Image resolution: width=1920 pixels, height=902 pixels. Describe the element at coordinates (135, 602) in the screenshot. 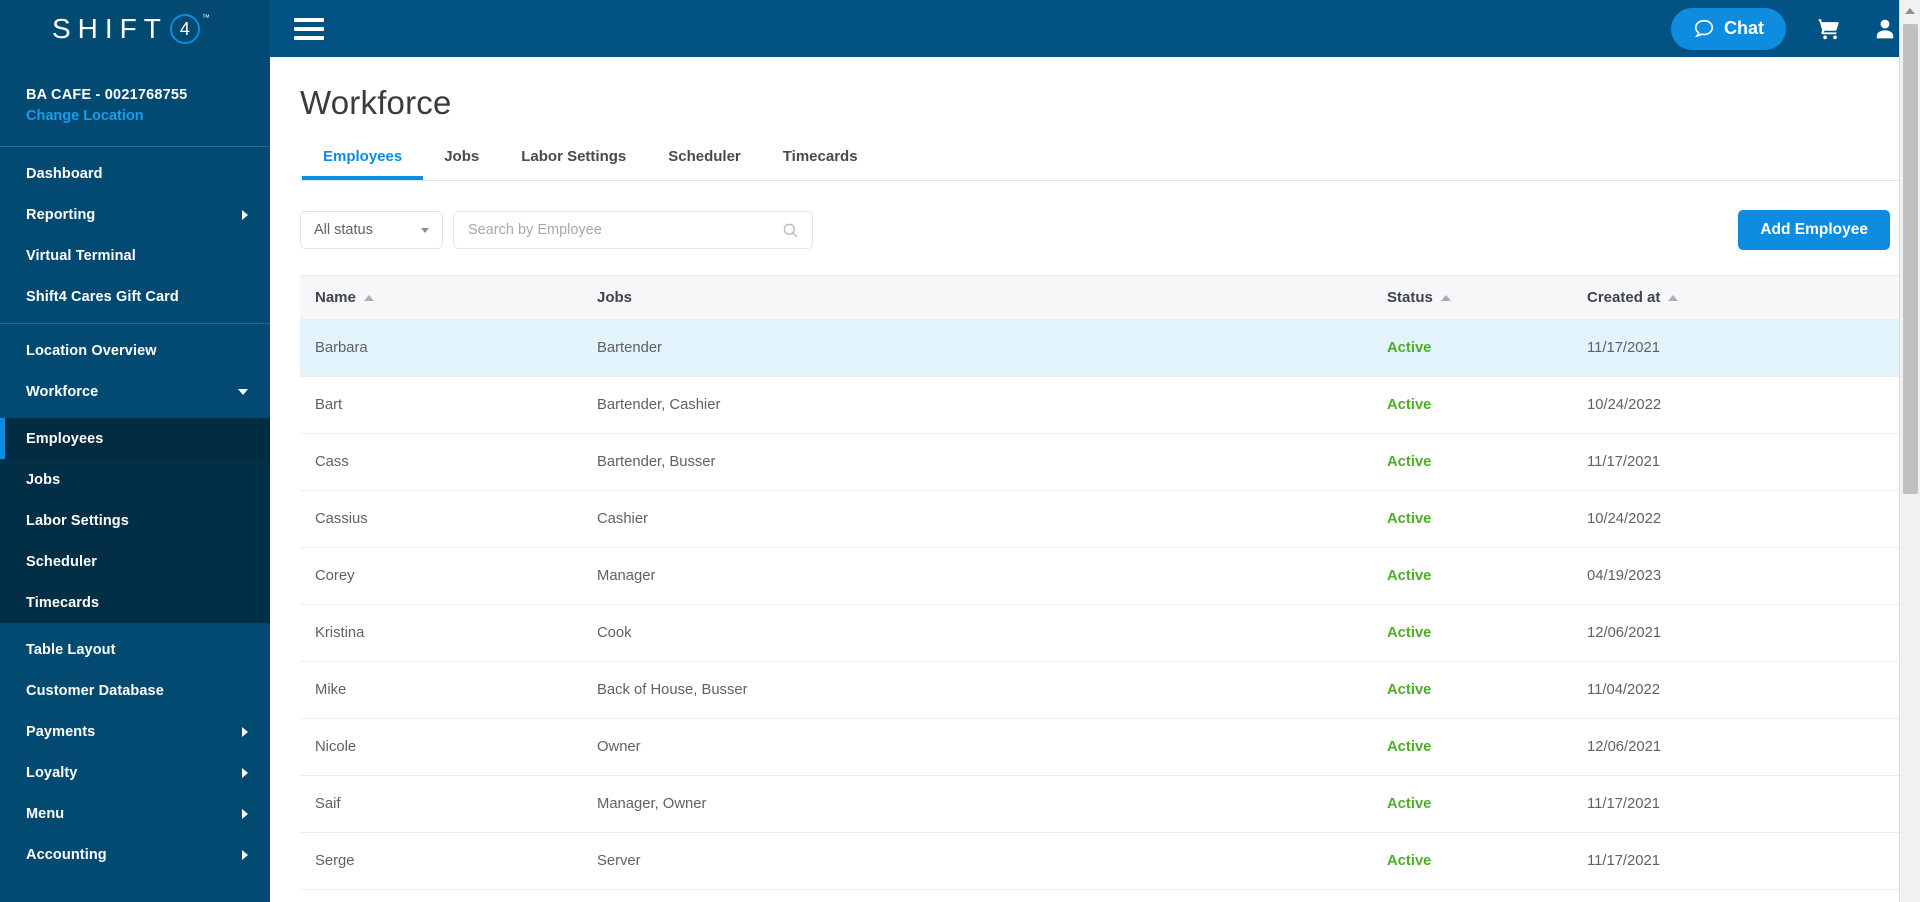

I see `sidebar-item-timecards: Timecards` at that location.